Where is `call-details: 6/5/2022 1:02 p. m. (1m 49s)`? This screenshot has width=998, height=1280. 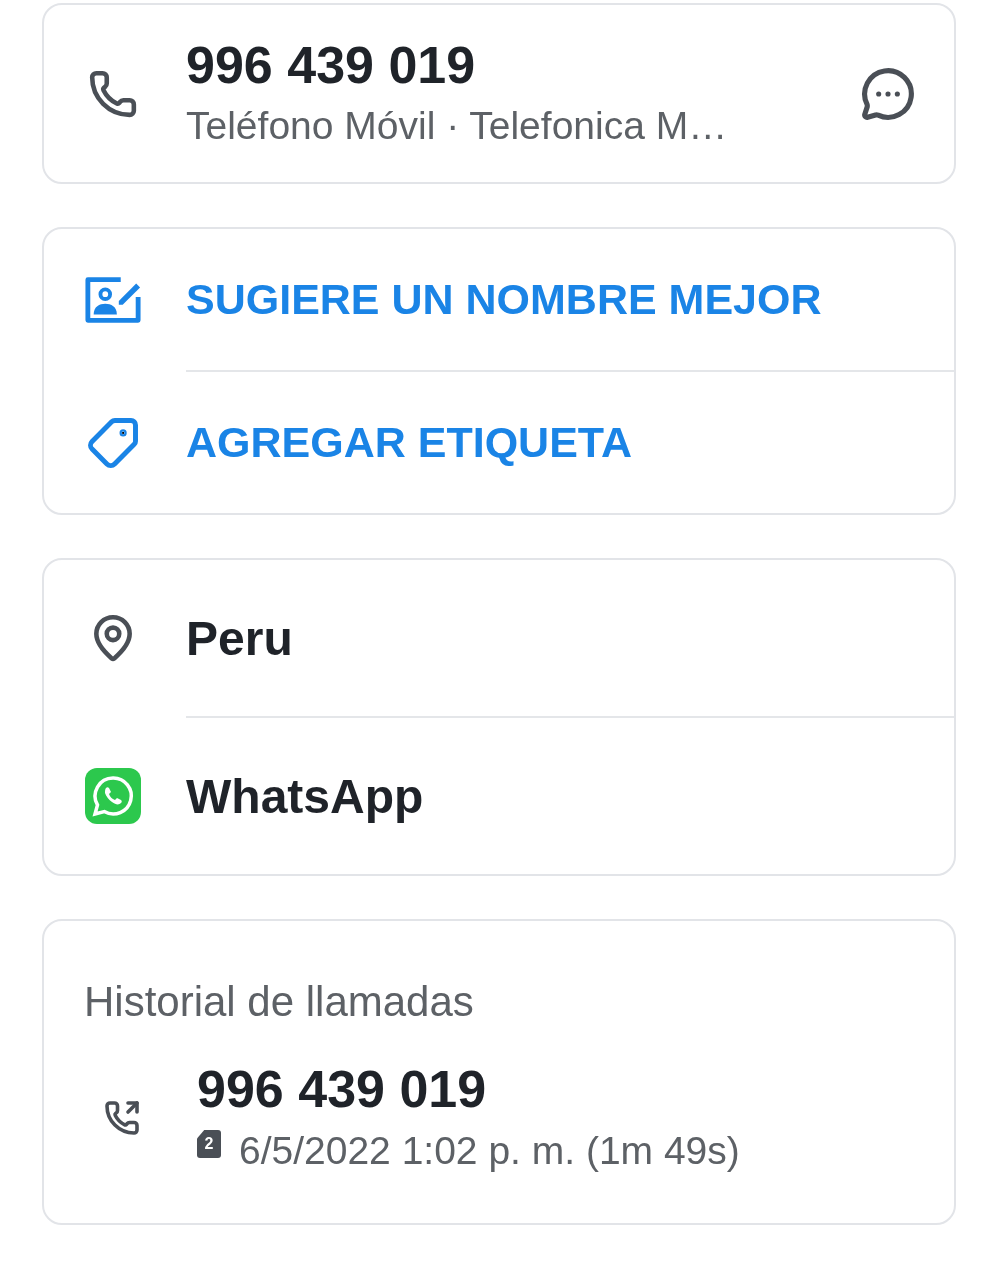
call-details: 6/5/2022 1:02 p. m. (1m 49s) is located at coordinates (489, 1151).